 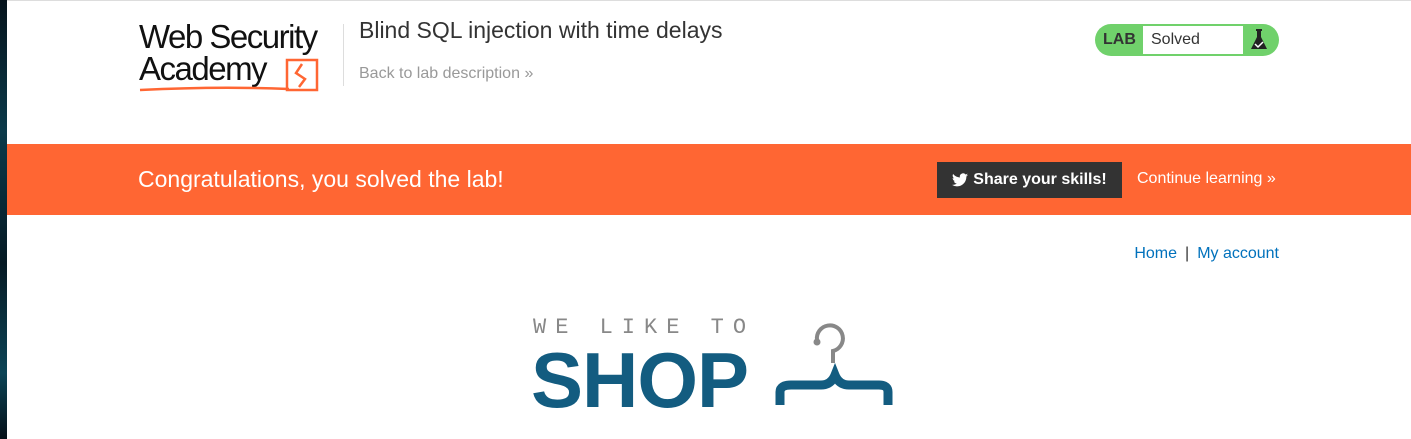 I want to click on congratulations-message: Congratulations, you solved the lab!, so click(x=321, y=179).